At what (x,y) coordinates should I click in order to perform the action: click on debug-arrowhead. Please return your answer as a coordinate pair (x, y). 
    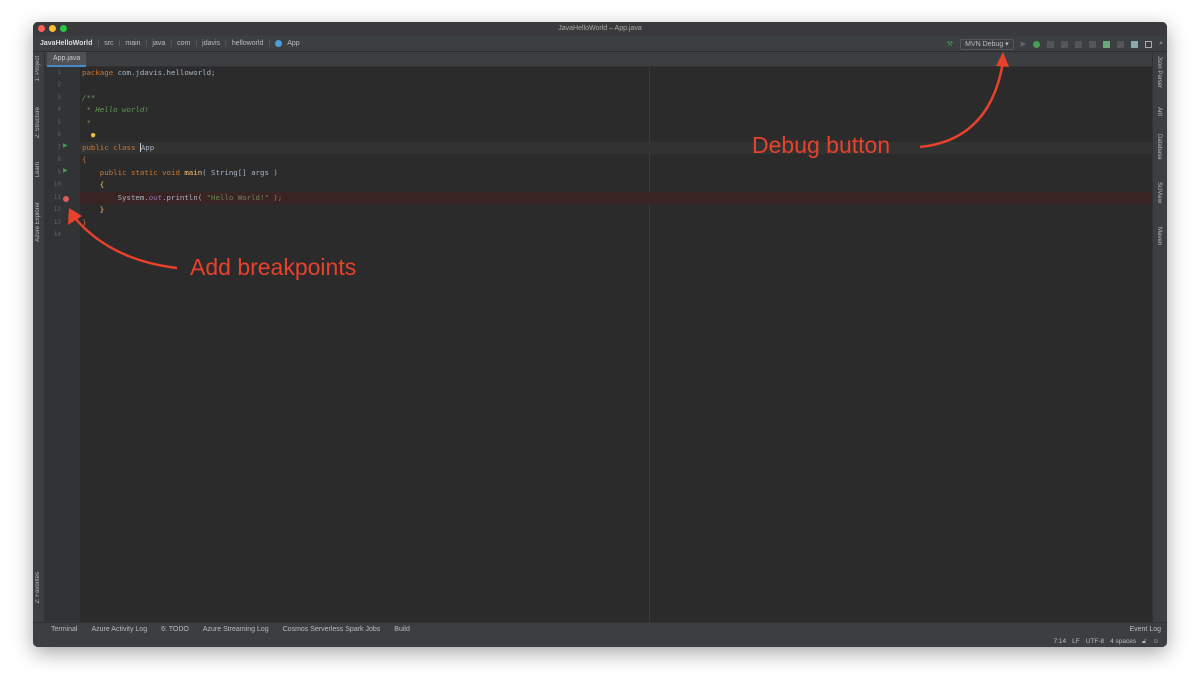
    Looking at the image, I should click on (1002, 59).